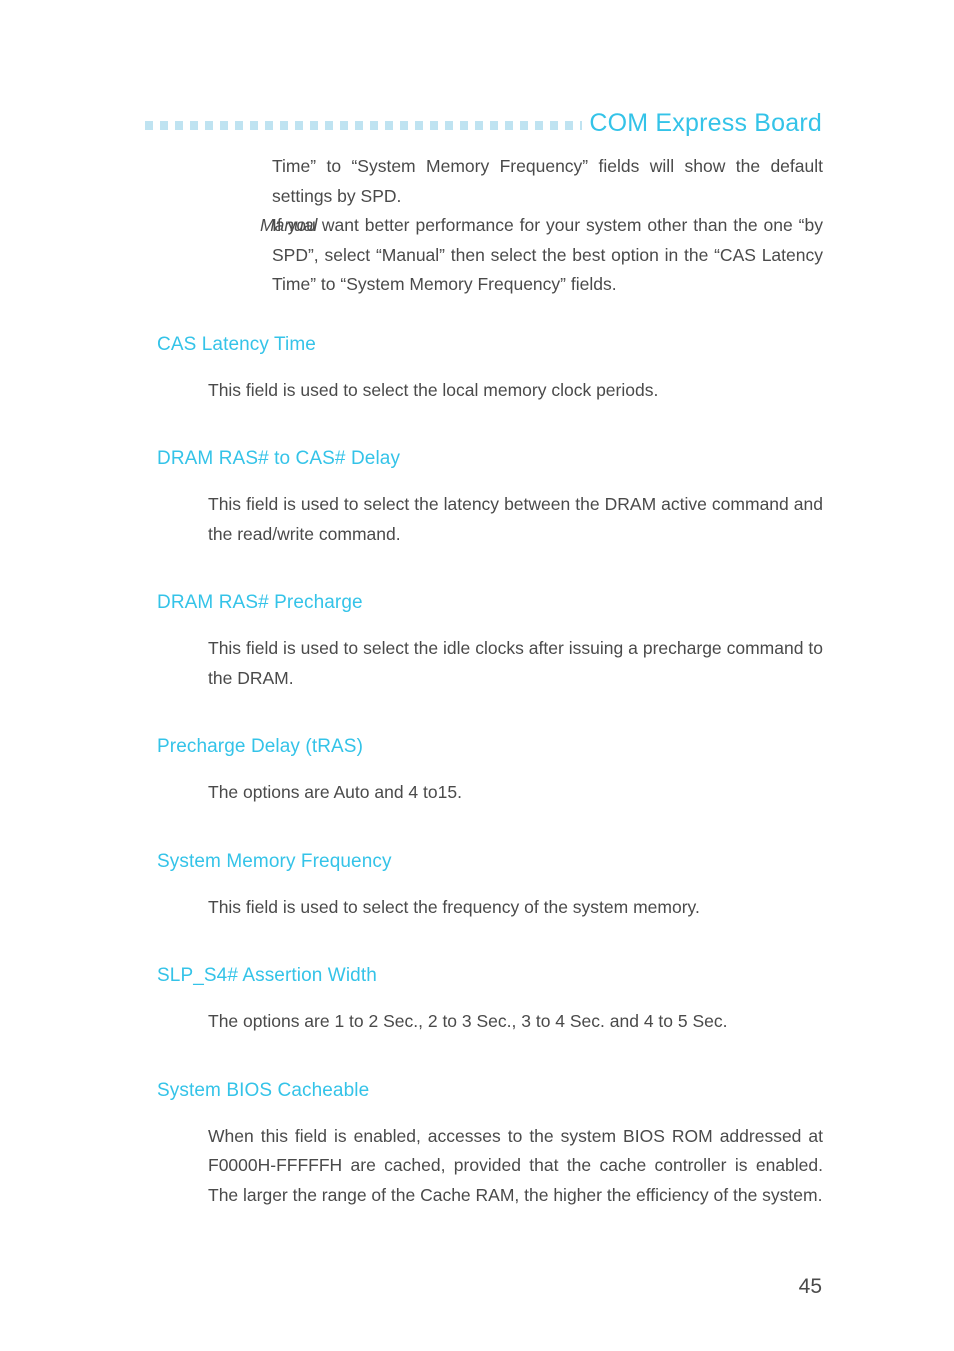 This screenshot has width=954, height=1351. What do you see at coordinates (335, 792) in the screenshot?
I see `section-body-precharge-delay-tras: The options are Auto and 4 to15.` at bounding box center [335, 792].